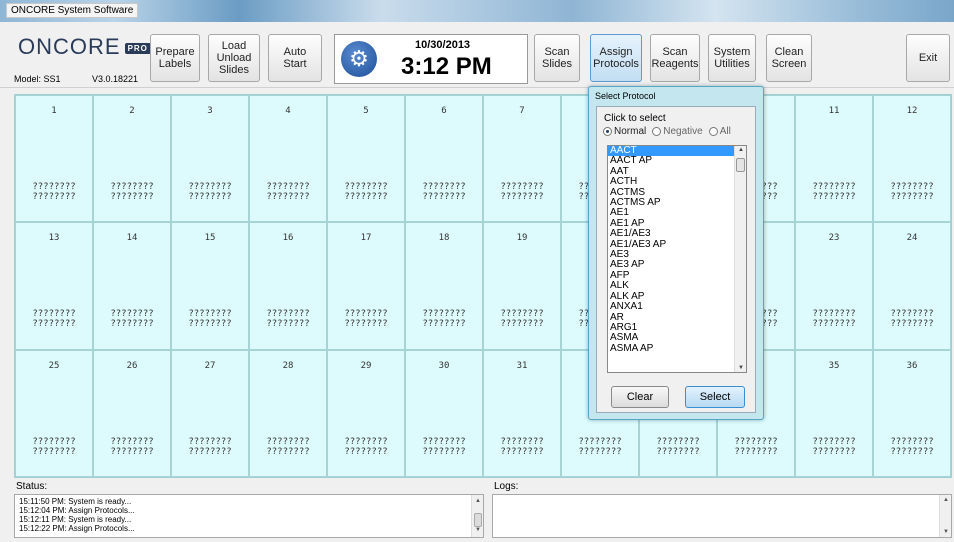  What do you see at coordinates (640, 397) in the screenshot?
I see `clear-button: Clear` at bounding box center [640, 397].